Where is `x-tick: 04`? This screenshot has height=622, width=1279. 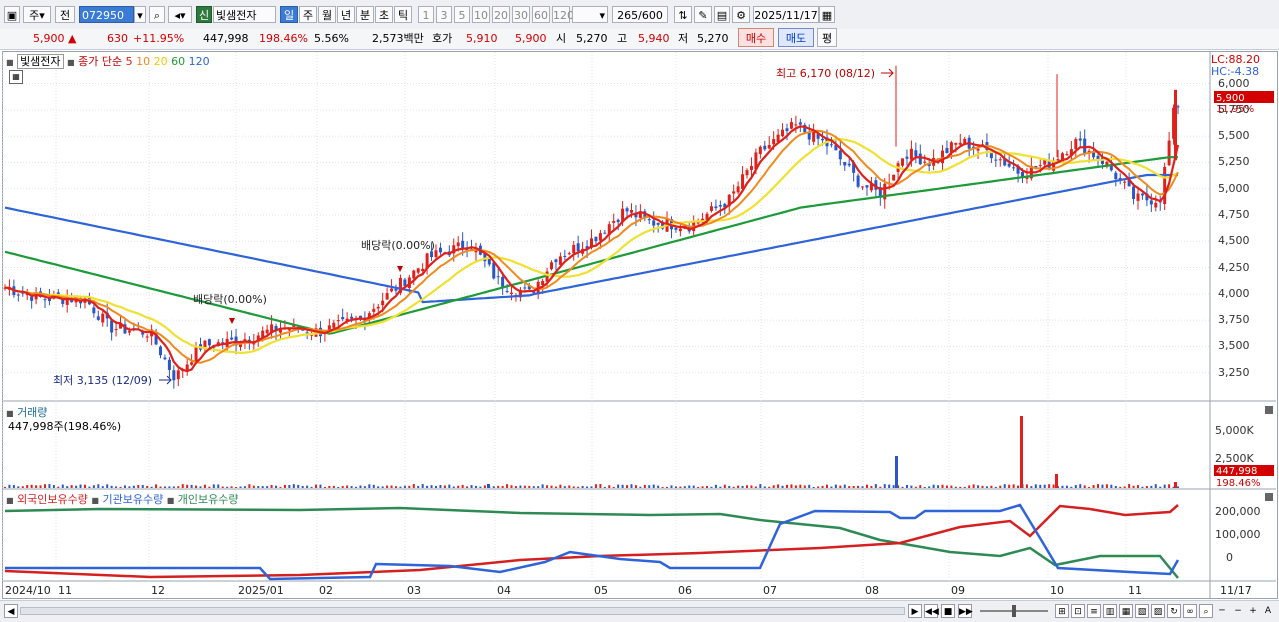 x-tick: 04 is located at coordinates (504, 590).